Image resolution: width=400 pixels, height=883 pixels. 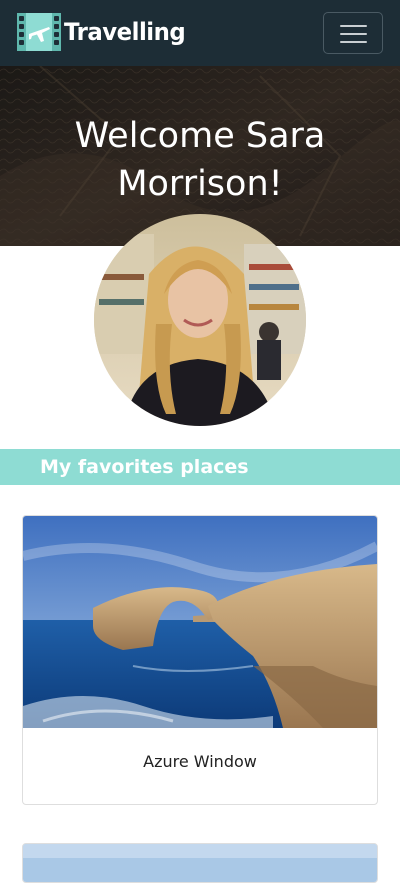 What do you see at coordinates (200, 761) in the screenshot?
I see `place-name: Azure Window` at bounding box center [200, 761].